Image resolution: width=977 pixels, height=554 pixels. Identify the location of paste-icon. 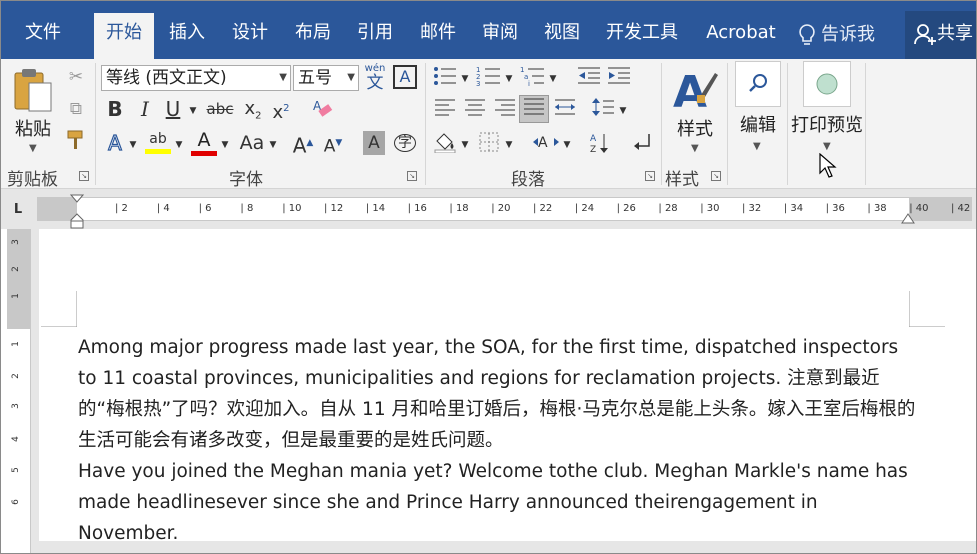
(33, 90).